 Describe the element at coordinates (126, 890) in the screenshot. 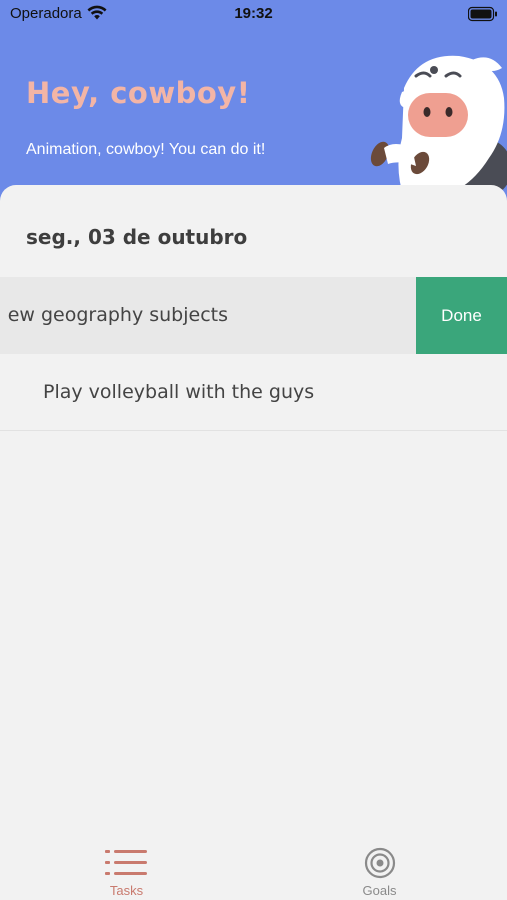

I see `tab-tasks-label: Tasks` at that location.